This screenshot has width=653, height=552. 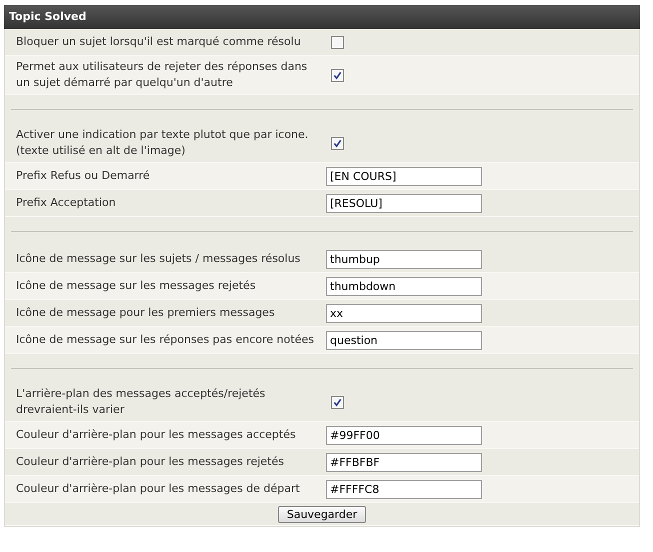 What do you see at coordinates (161, 75) in the screenshot?
I see `setting-label: Permet aux utilisateurs de rejeter des réponses dans un sujet démarré par quelqu'un d'autre` at bounding box center [161, 75].